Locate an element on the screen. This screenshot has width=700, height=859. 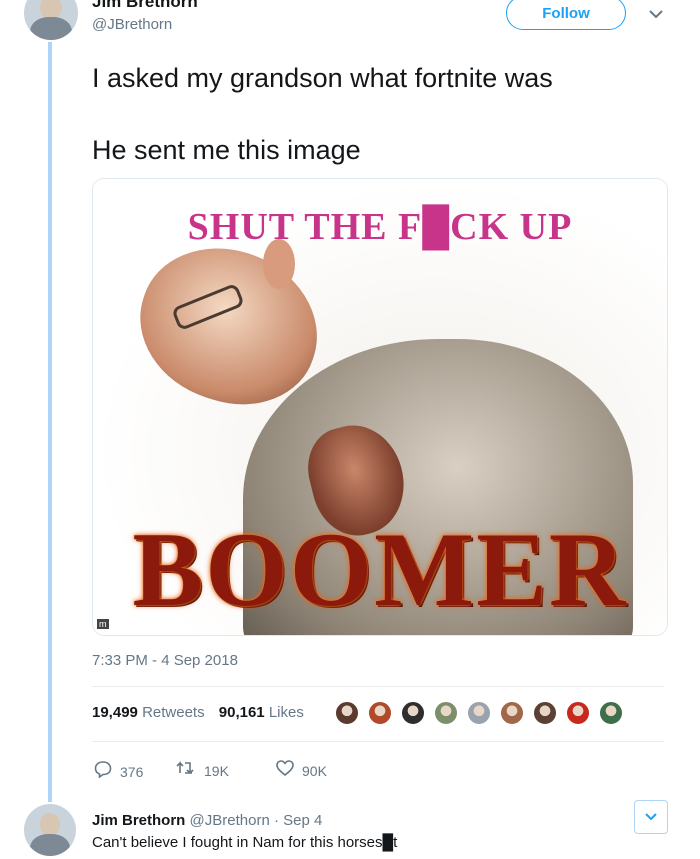
likes-stat: 90,161 Likes is located at coordinates (261, 712).